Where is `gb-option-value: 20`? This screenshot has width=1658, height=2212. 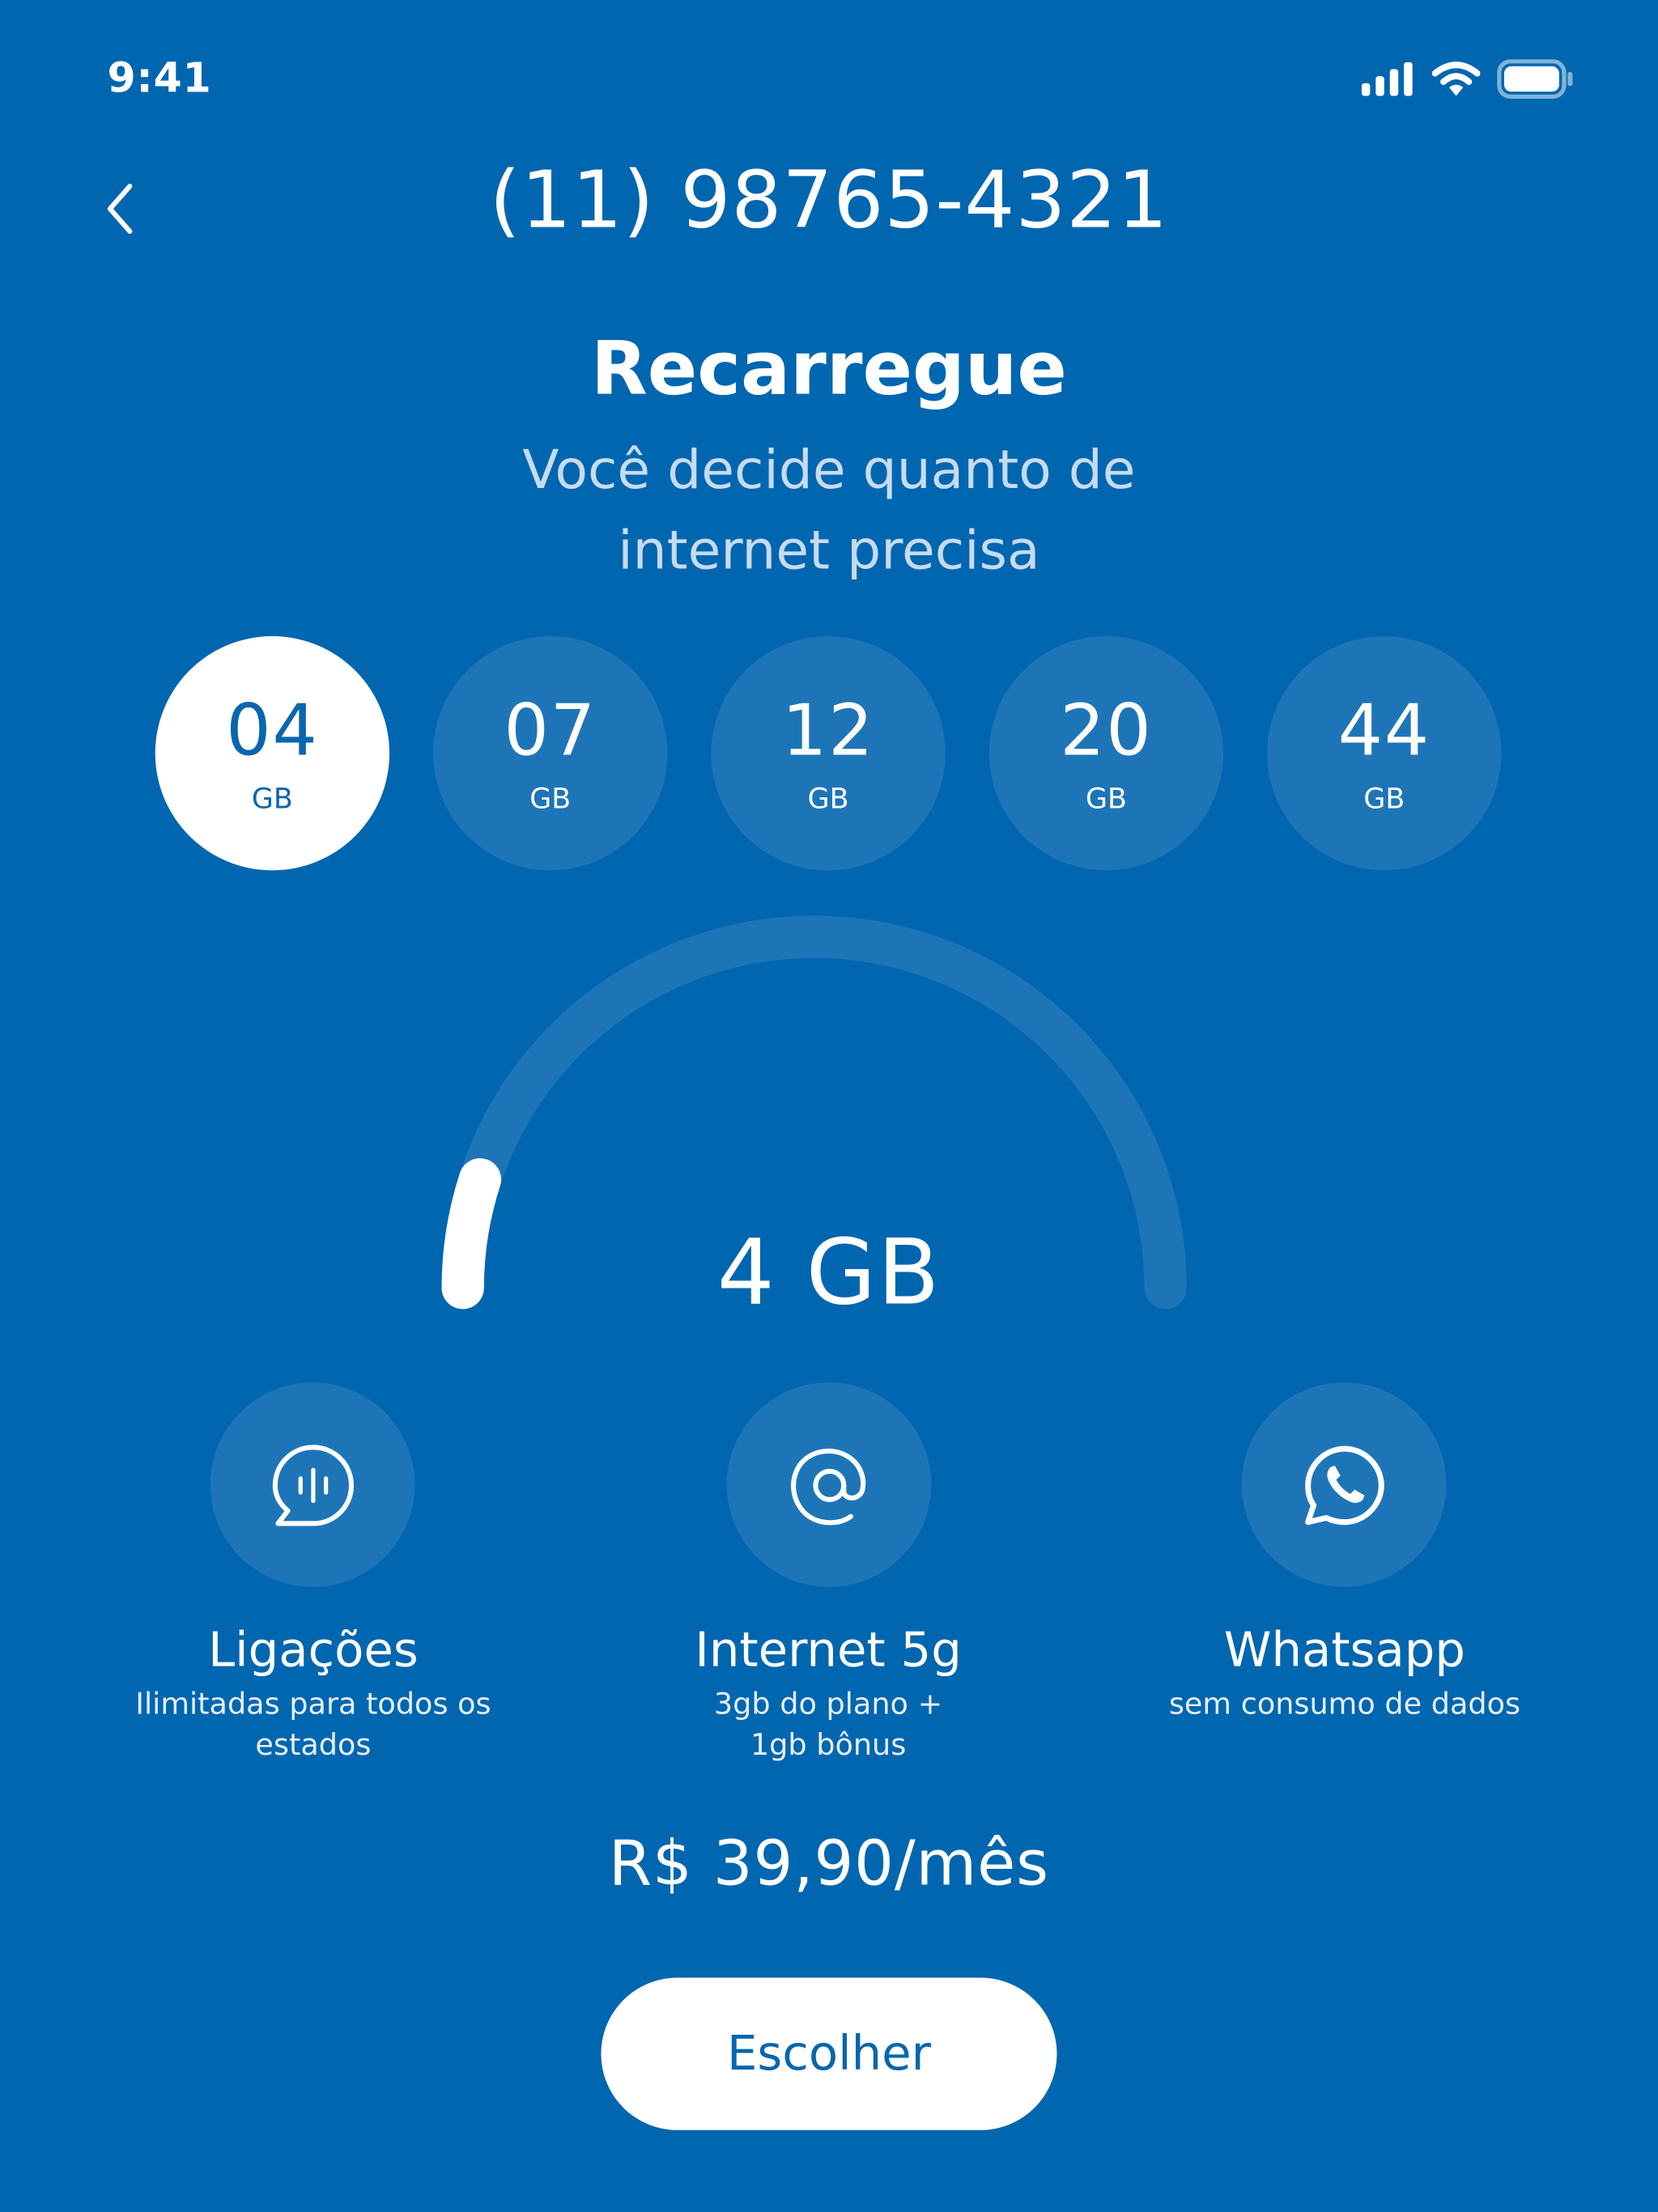
gb-option-value: 20 is located at coordinates (1106, 731).